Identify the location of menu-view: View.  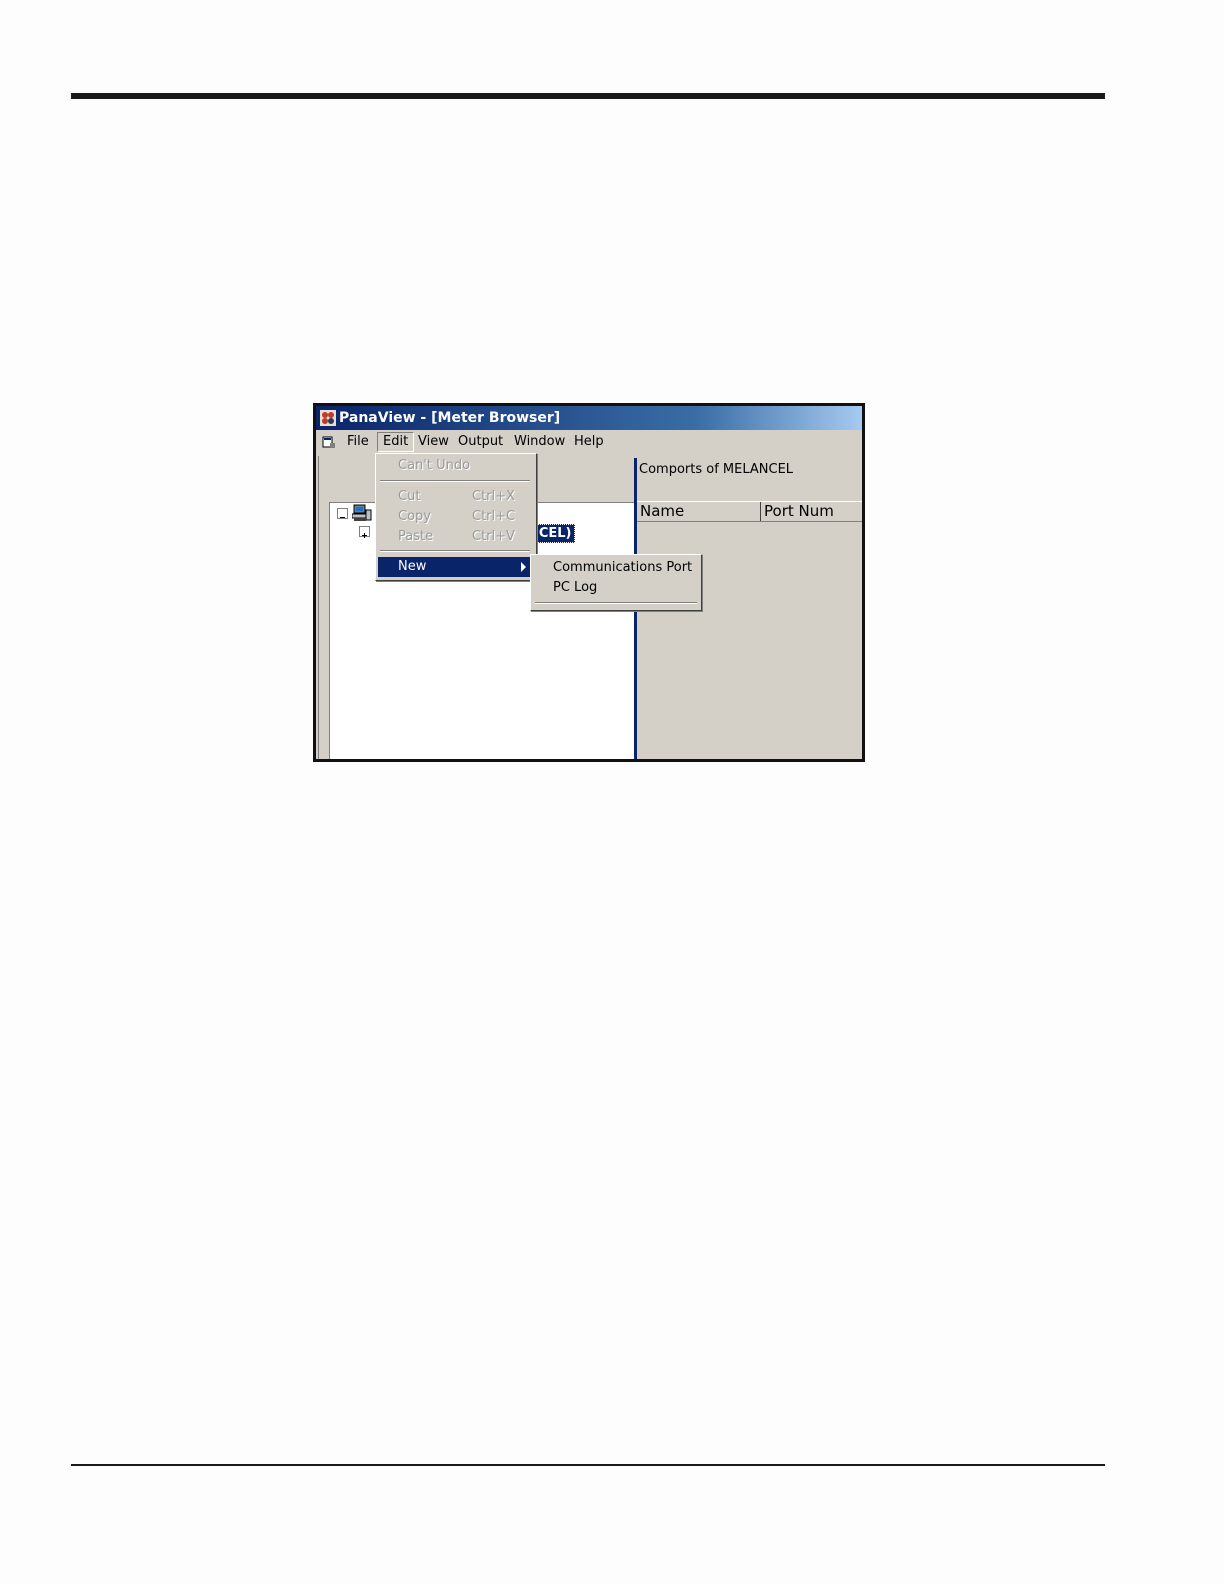
(433, 442).